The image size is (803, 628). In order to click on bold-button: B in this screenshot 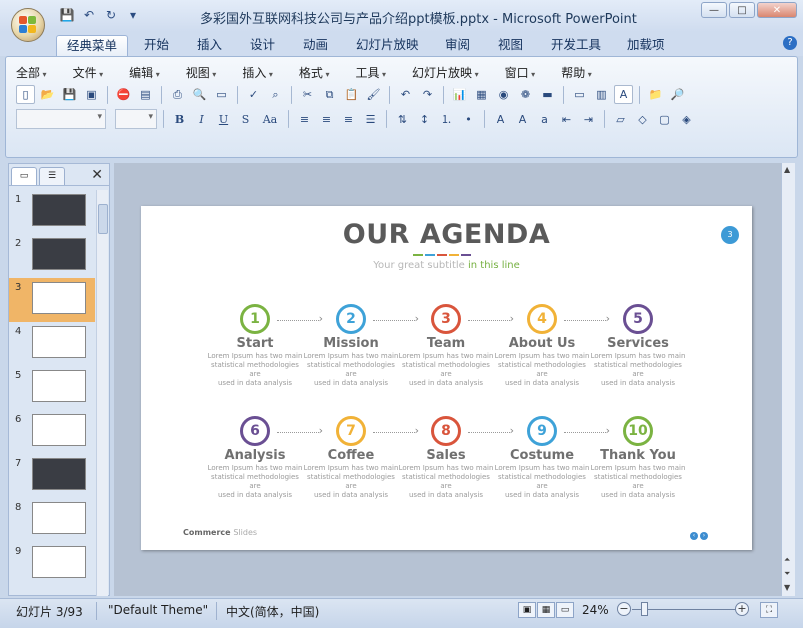, I will do `click(179, 119)`.